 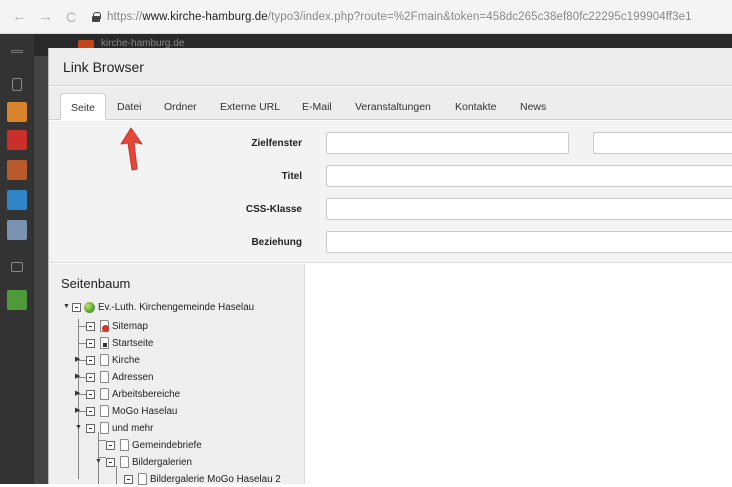 What do you see at coordinates (96, 16) in the screenshot?
I see `lock-icon` at bounding box center [96, 16].